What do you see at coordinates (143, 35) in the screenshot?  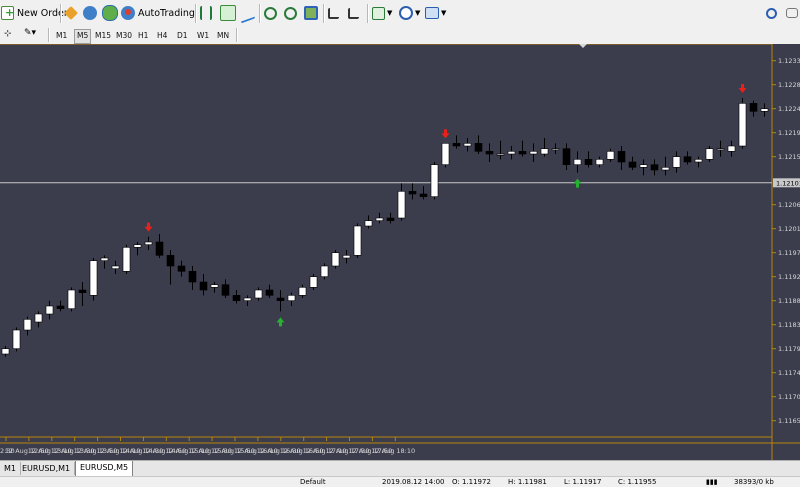 I see `timeframe-h1: H1` at bounding box center [143, 35].